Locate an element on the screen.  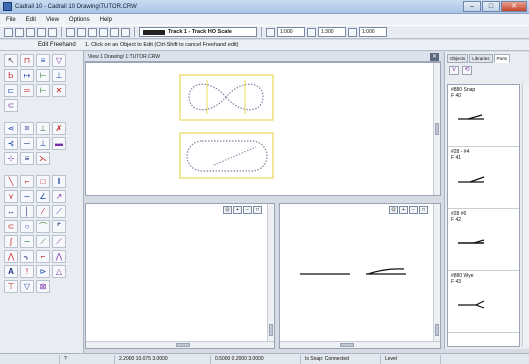
save-icon is located at coordinates (30, 32).